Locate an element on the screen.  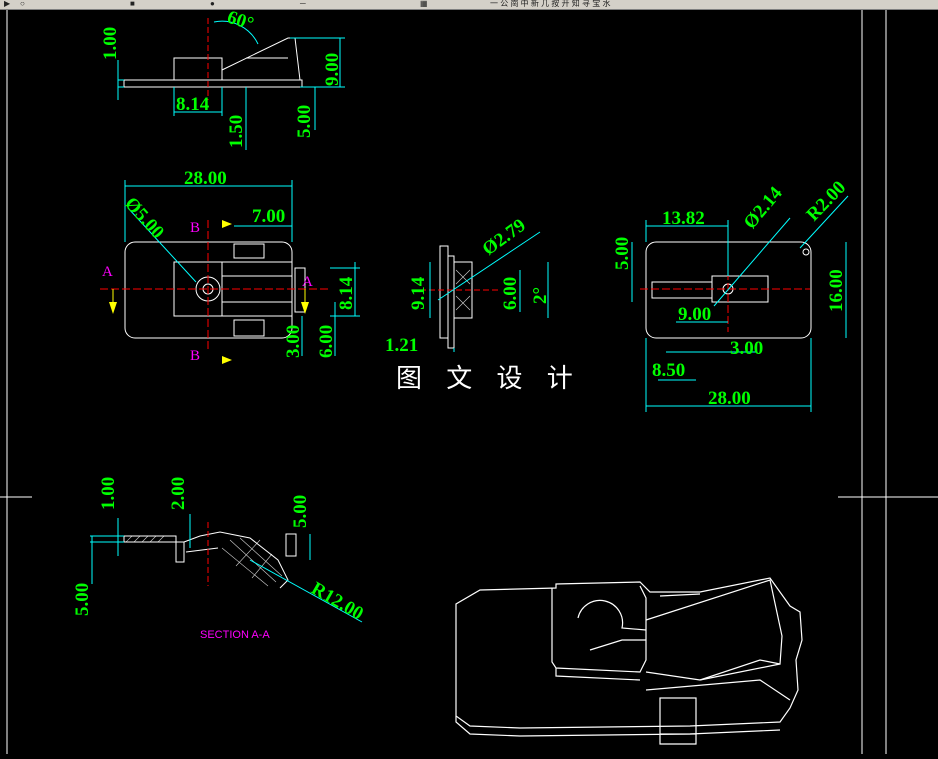
dim-label: 16.00 is located at coordinates (836, 290).